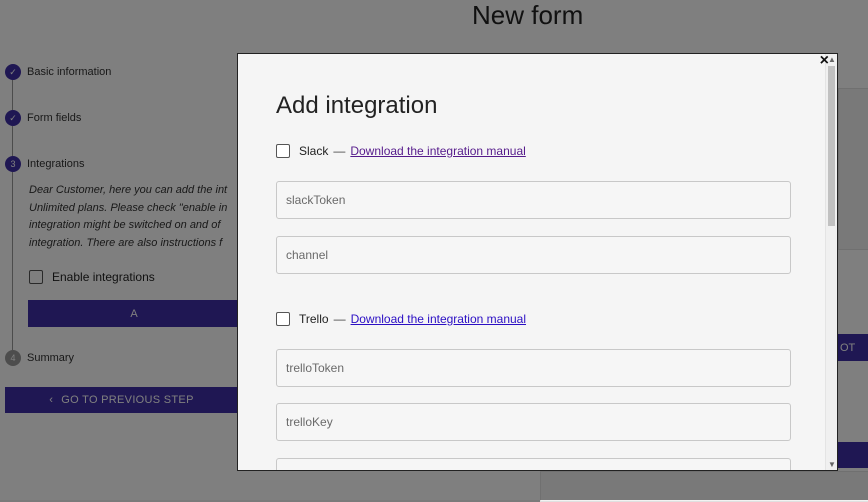 This screenshot has width=868, height=502. Describe the element at coordinates (283, 151) in the screenshot. I see `slack-checkbox` at that location.